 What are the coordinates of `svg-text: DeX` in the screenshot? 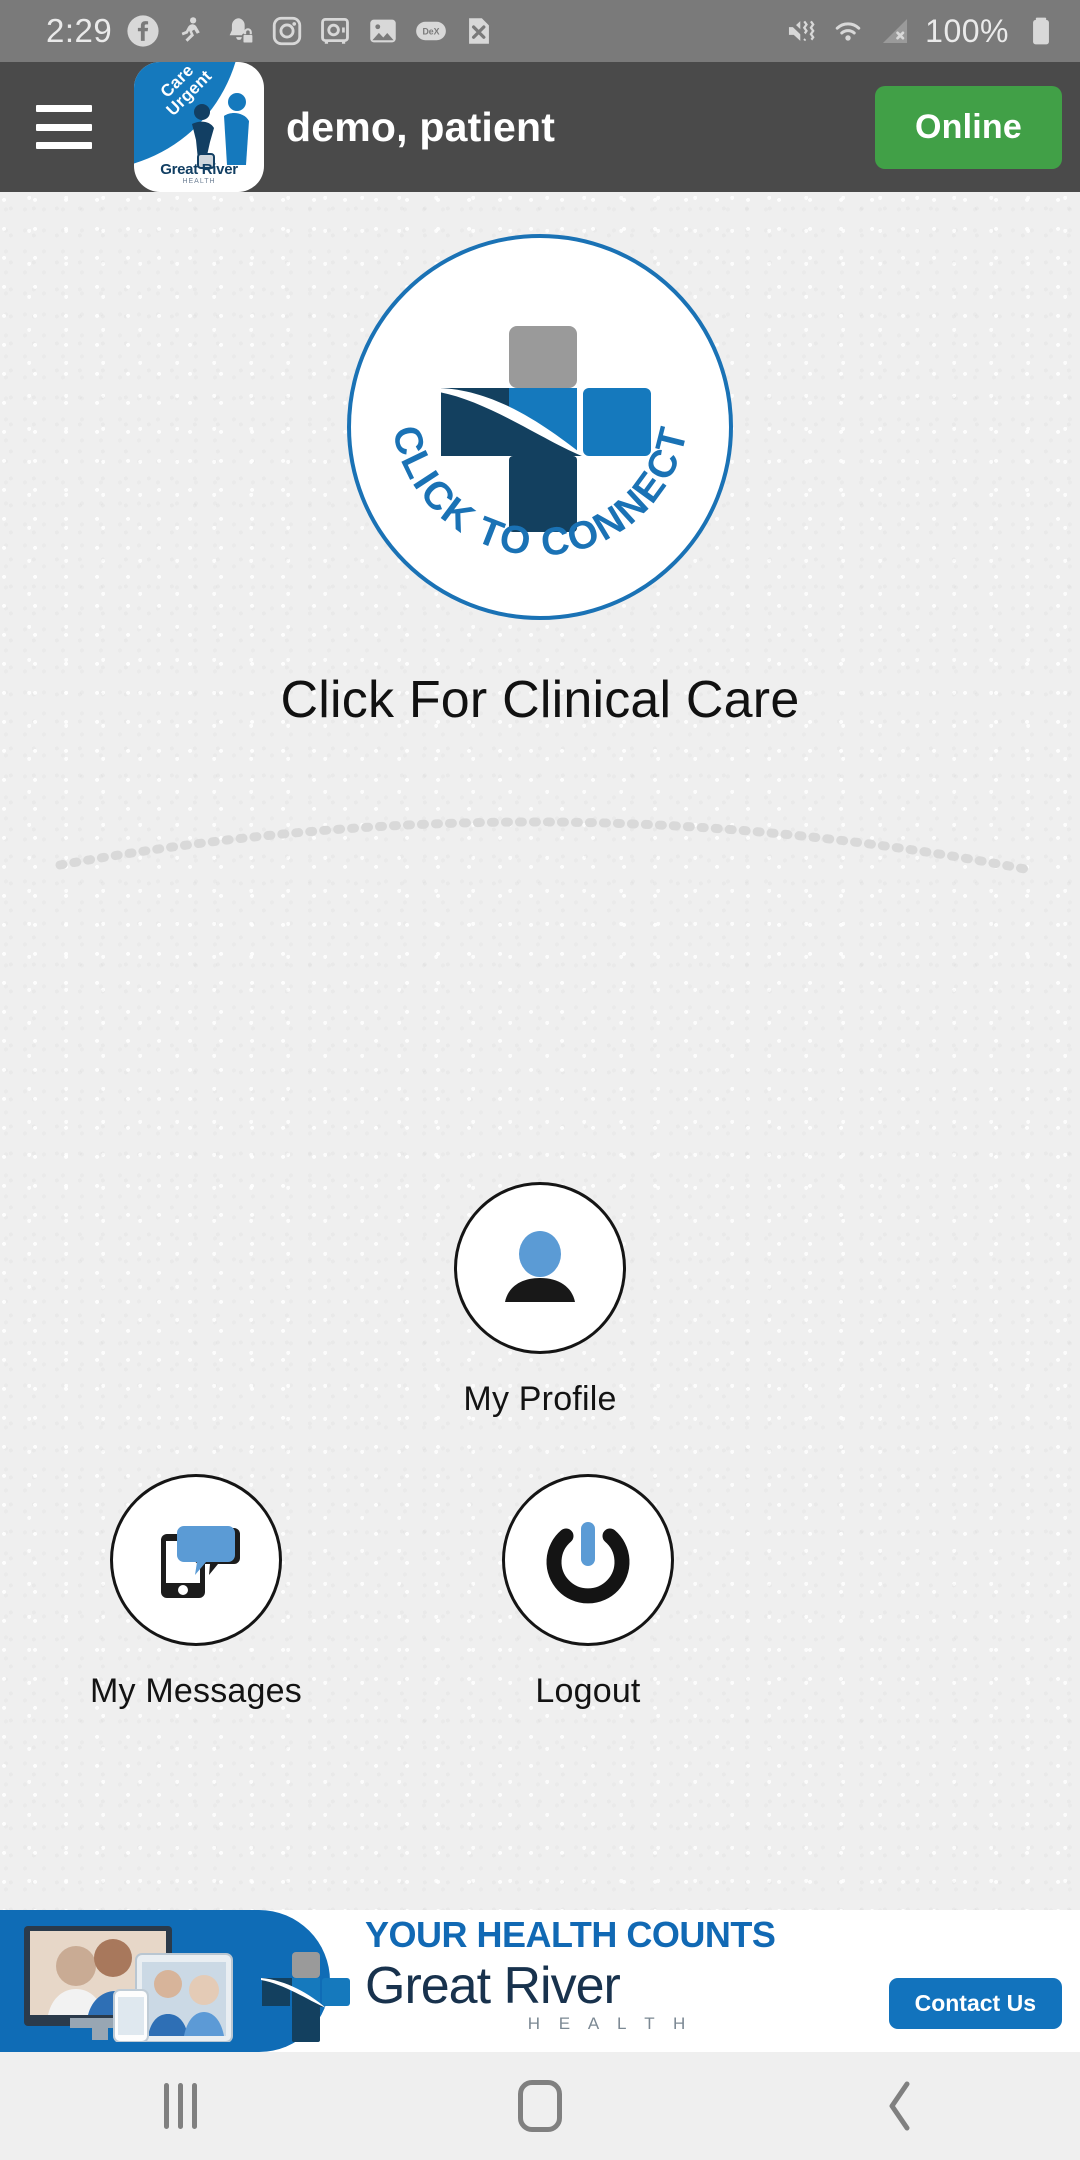 It's located at (431, 31).